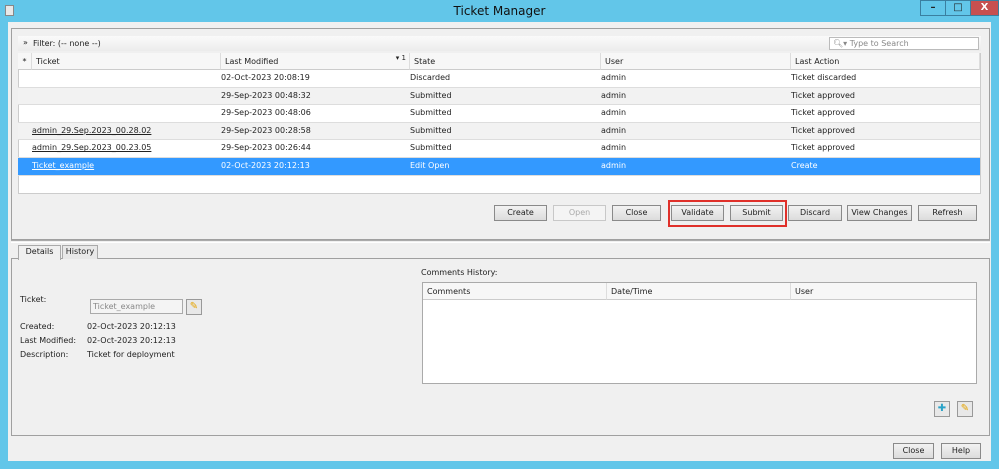 The image size is (999, 469). What do you see at coordinates (48, 340) in the screenshot?
I see `last-modified-label: Last Modified:` at bounding box center [48, 340].